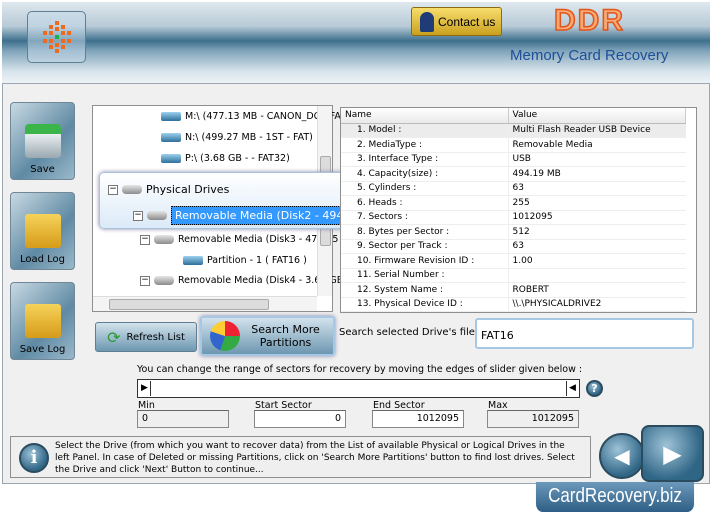 The height and width of the screenshot is (512, 712). I want to click on column-header-value: Value, so click(597, 116).